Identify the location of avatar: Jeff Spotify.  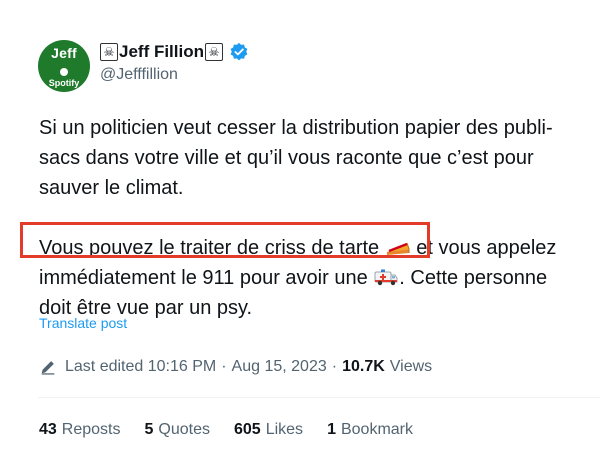
(64, 66).